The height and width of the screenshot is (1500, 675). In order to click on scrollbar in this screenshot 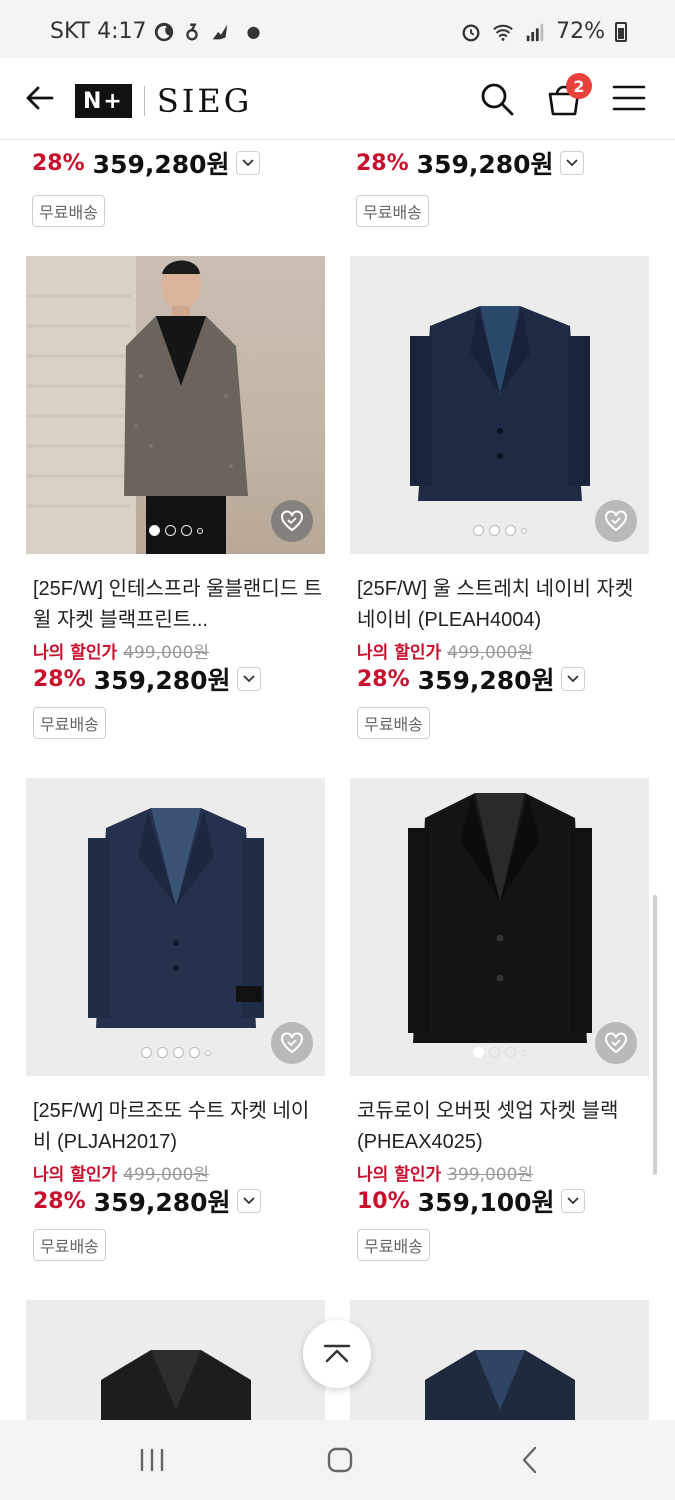, I will do `click(655, 1035)`.